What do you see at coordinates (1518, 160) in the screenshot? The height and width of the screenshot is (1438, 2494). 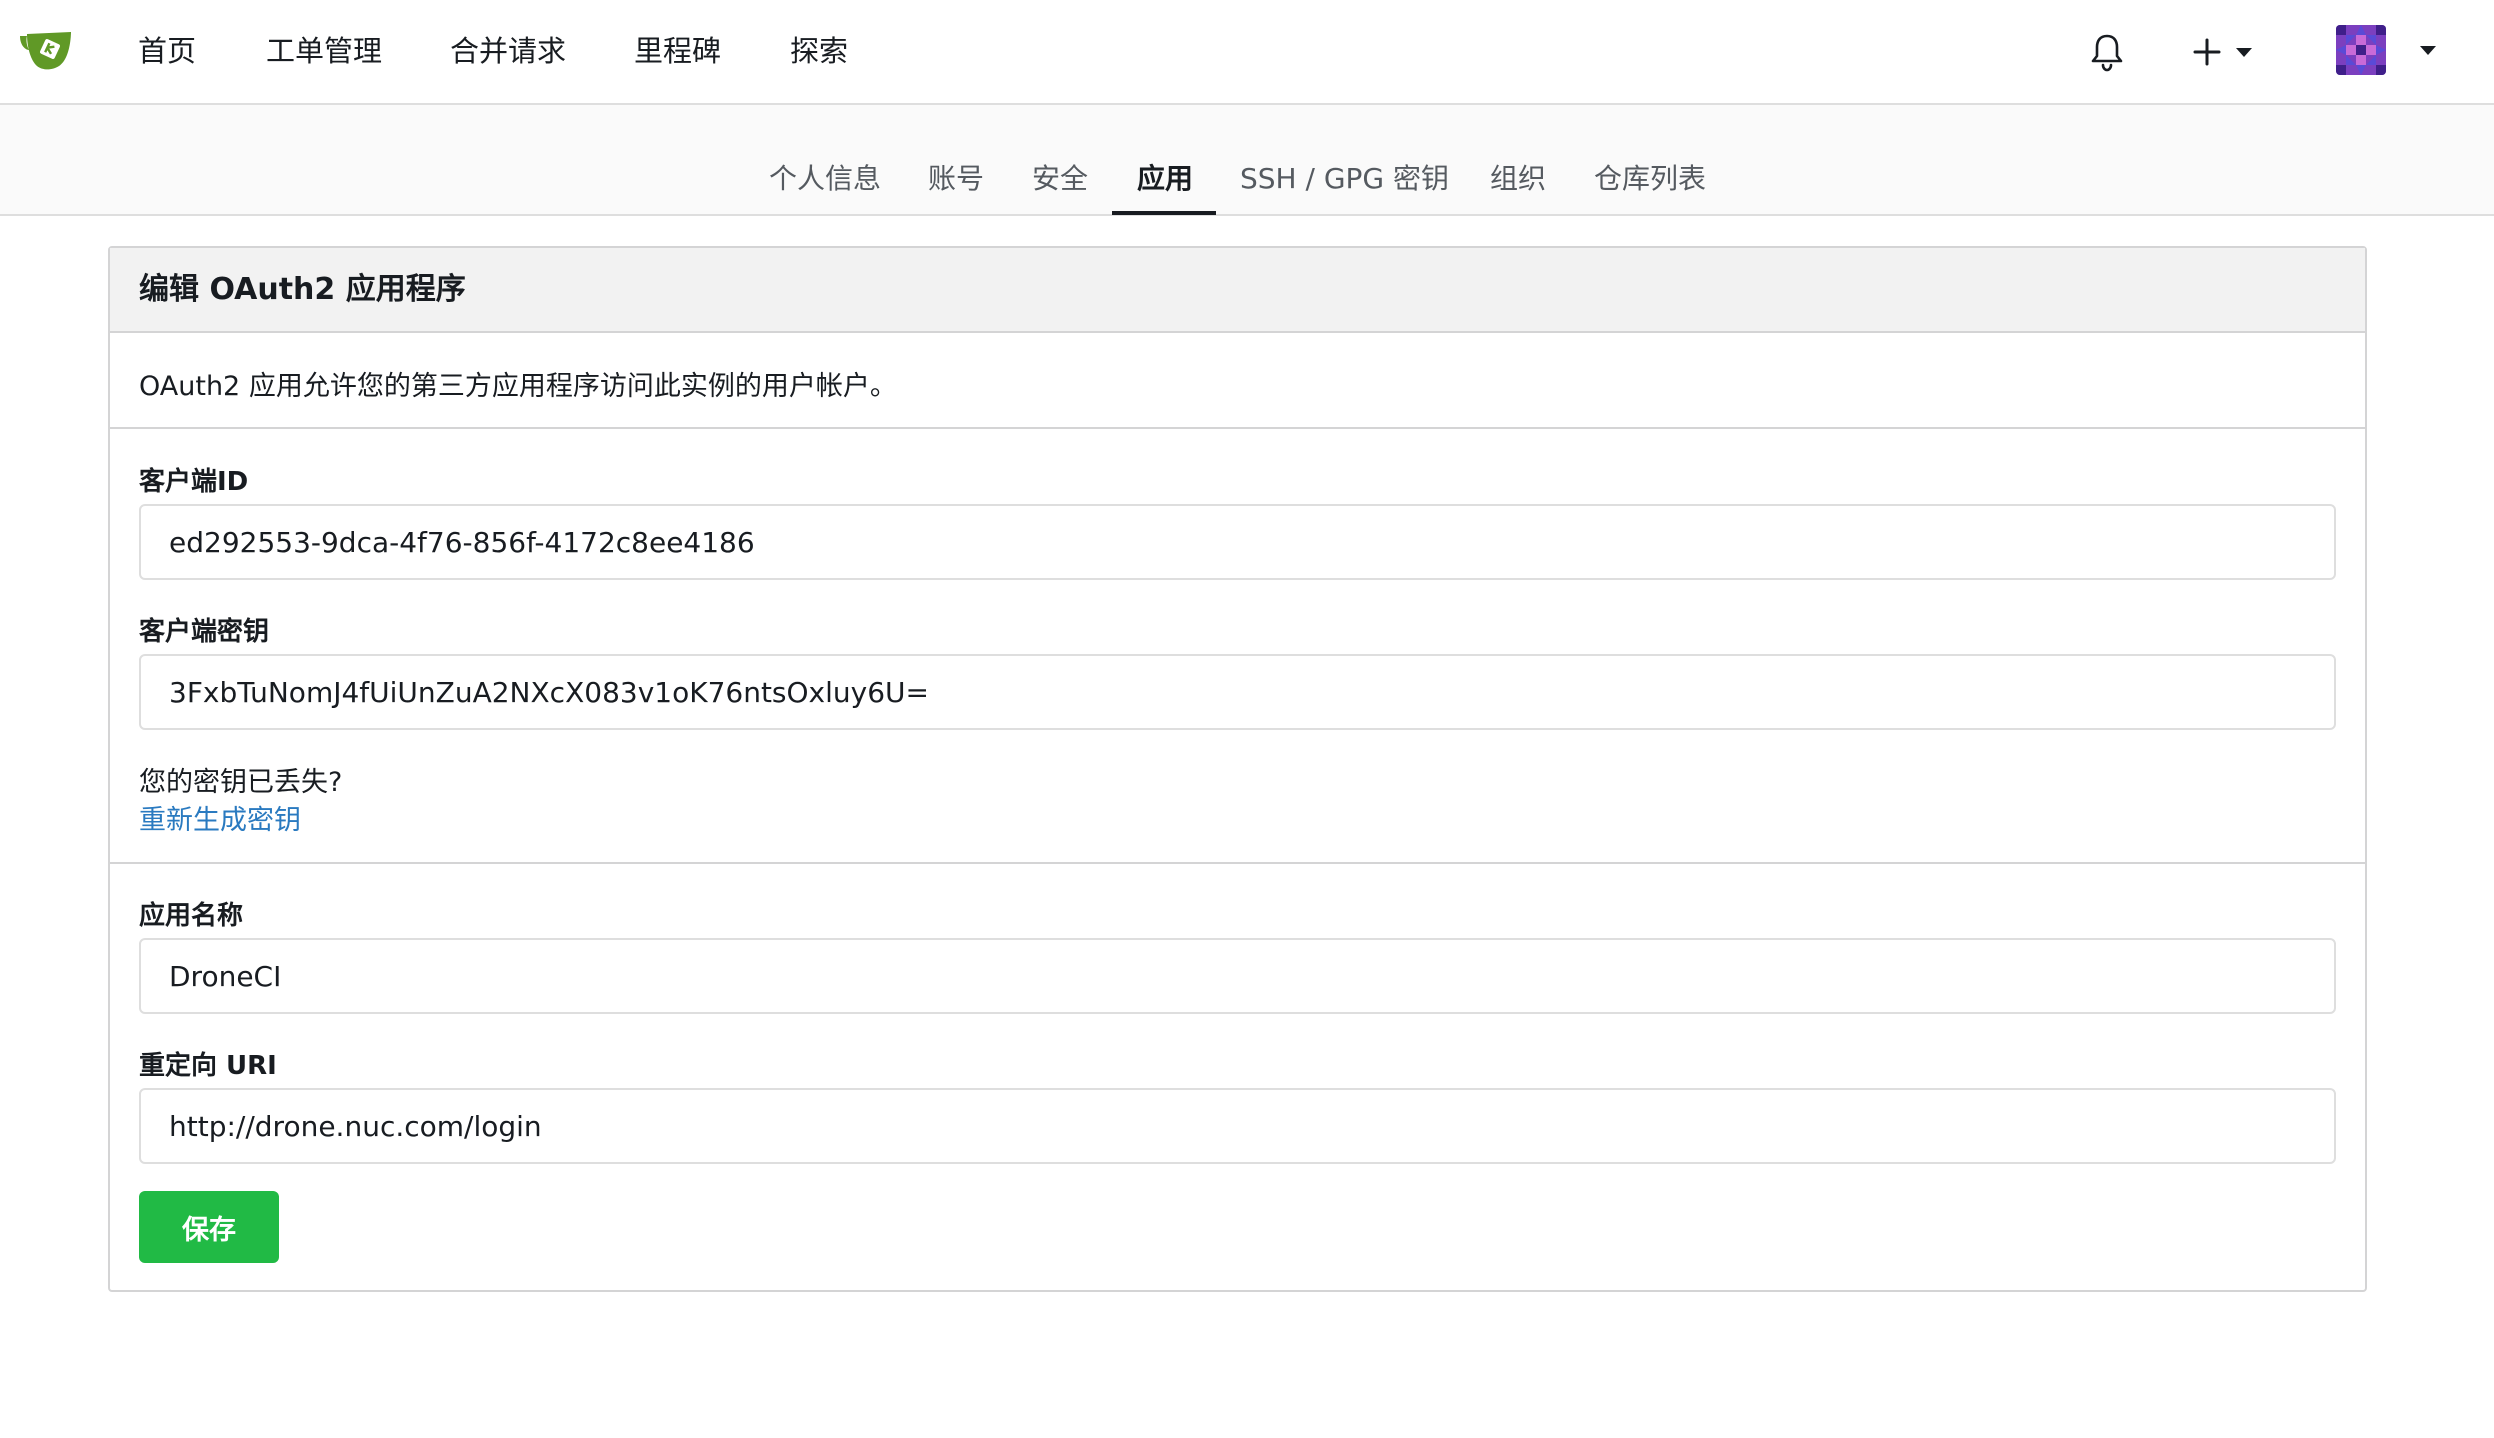 I see `tab-organizations: 组织` at bounding box center [1518, 160].